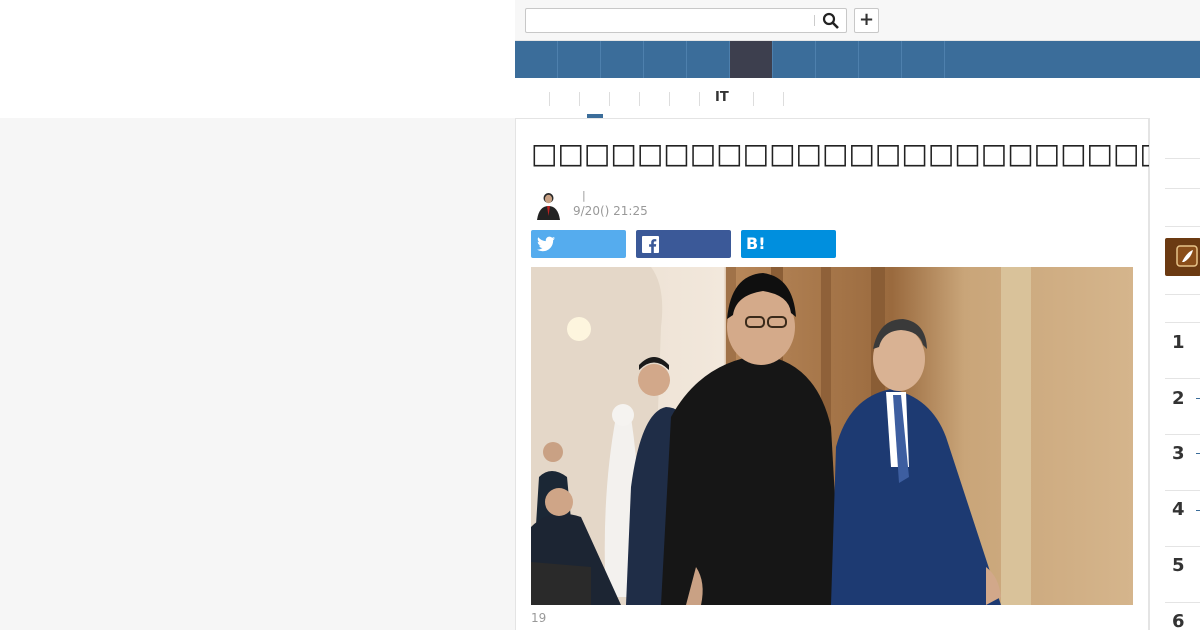  Describe the element at coordinates (1182, 257) in the screenshot. I see `feather-badge-icon` at that location.